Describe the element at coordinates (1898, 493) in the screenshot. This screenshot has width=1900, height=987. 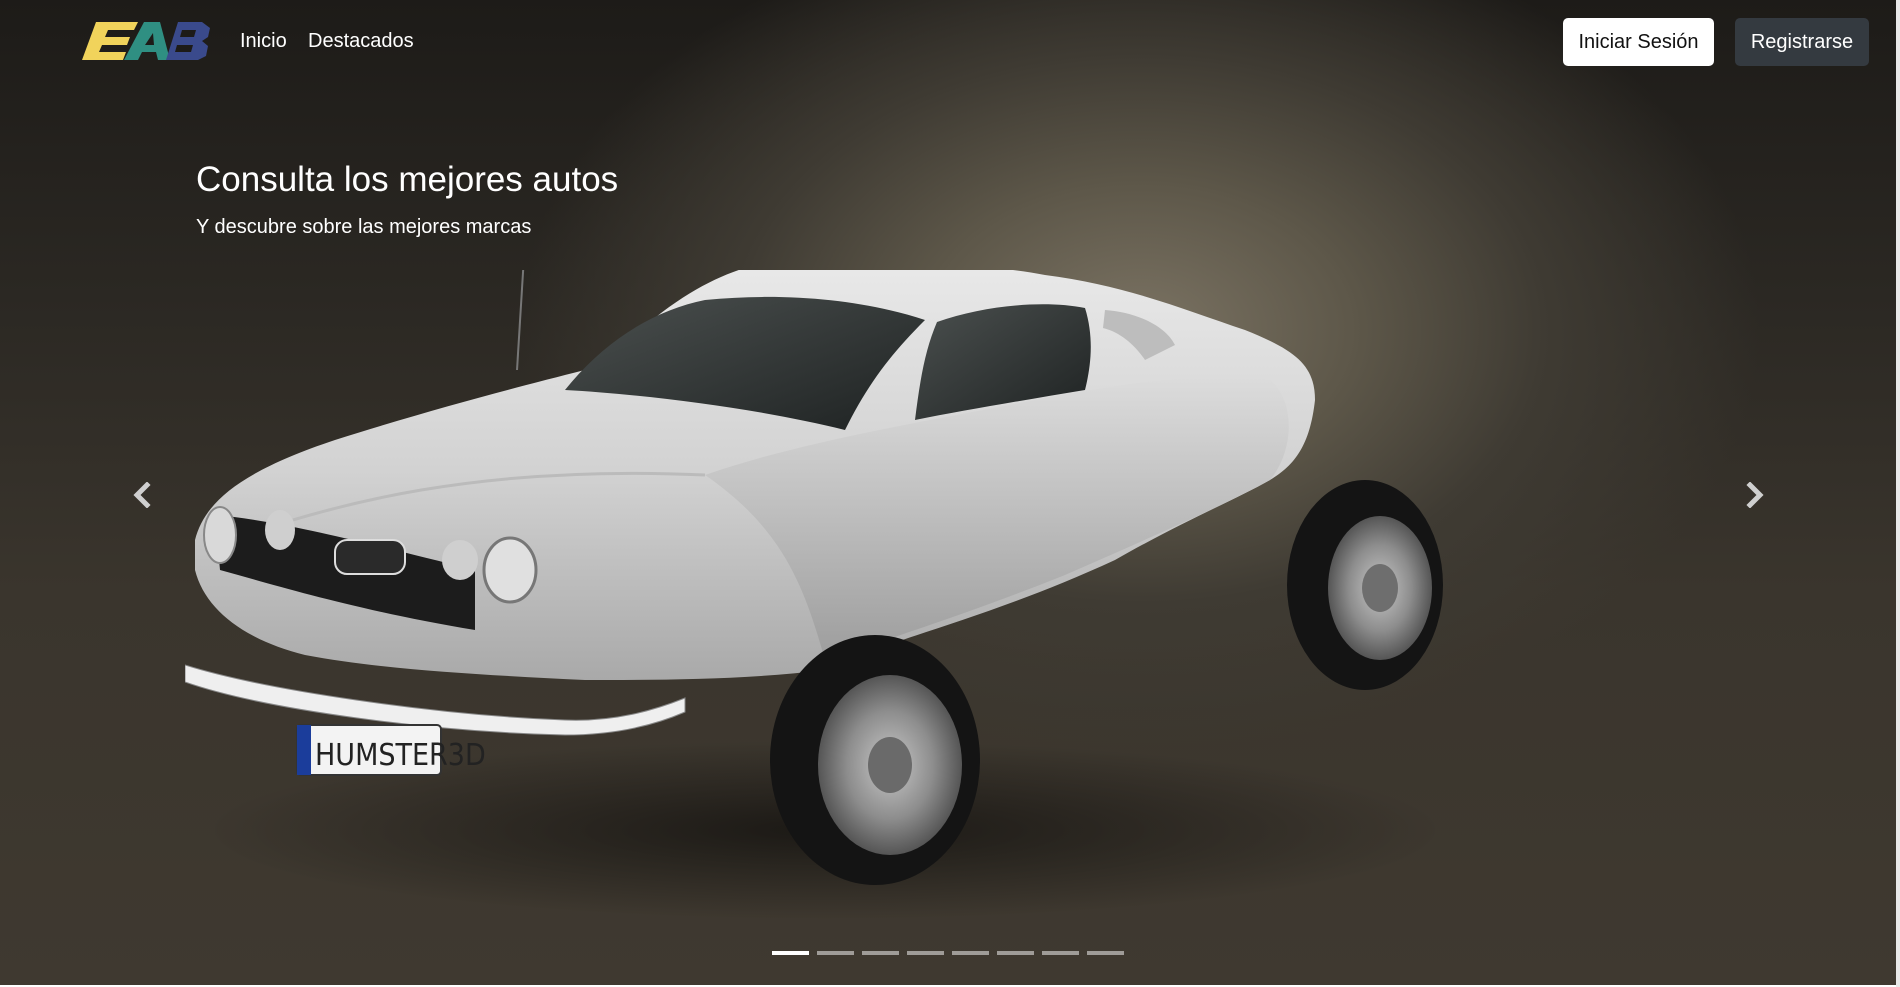
I see `scrollbar` at that location.